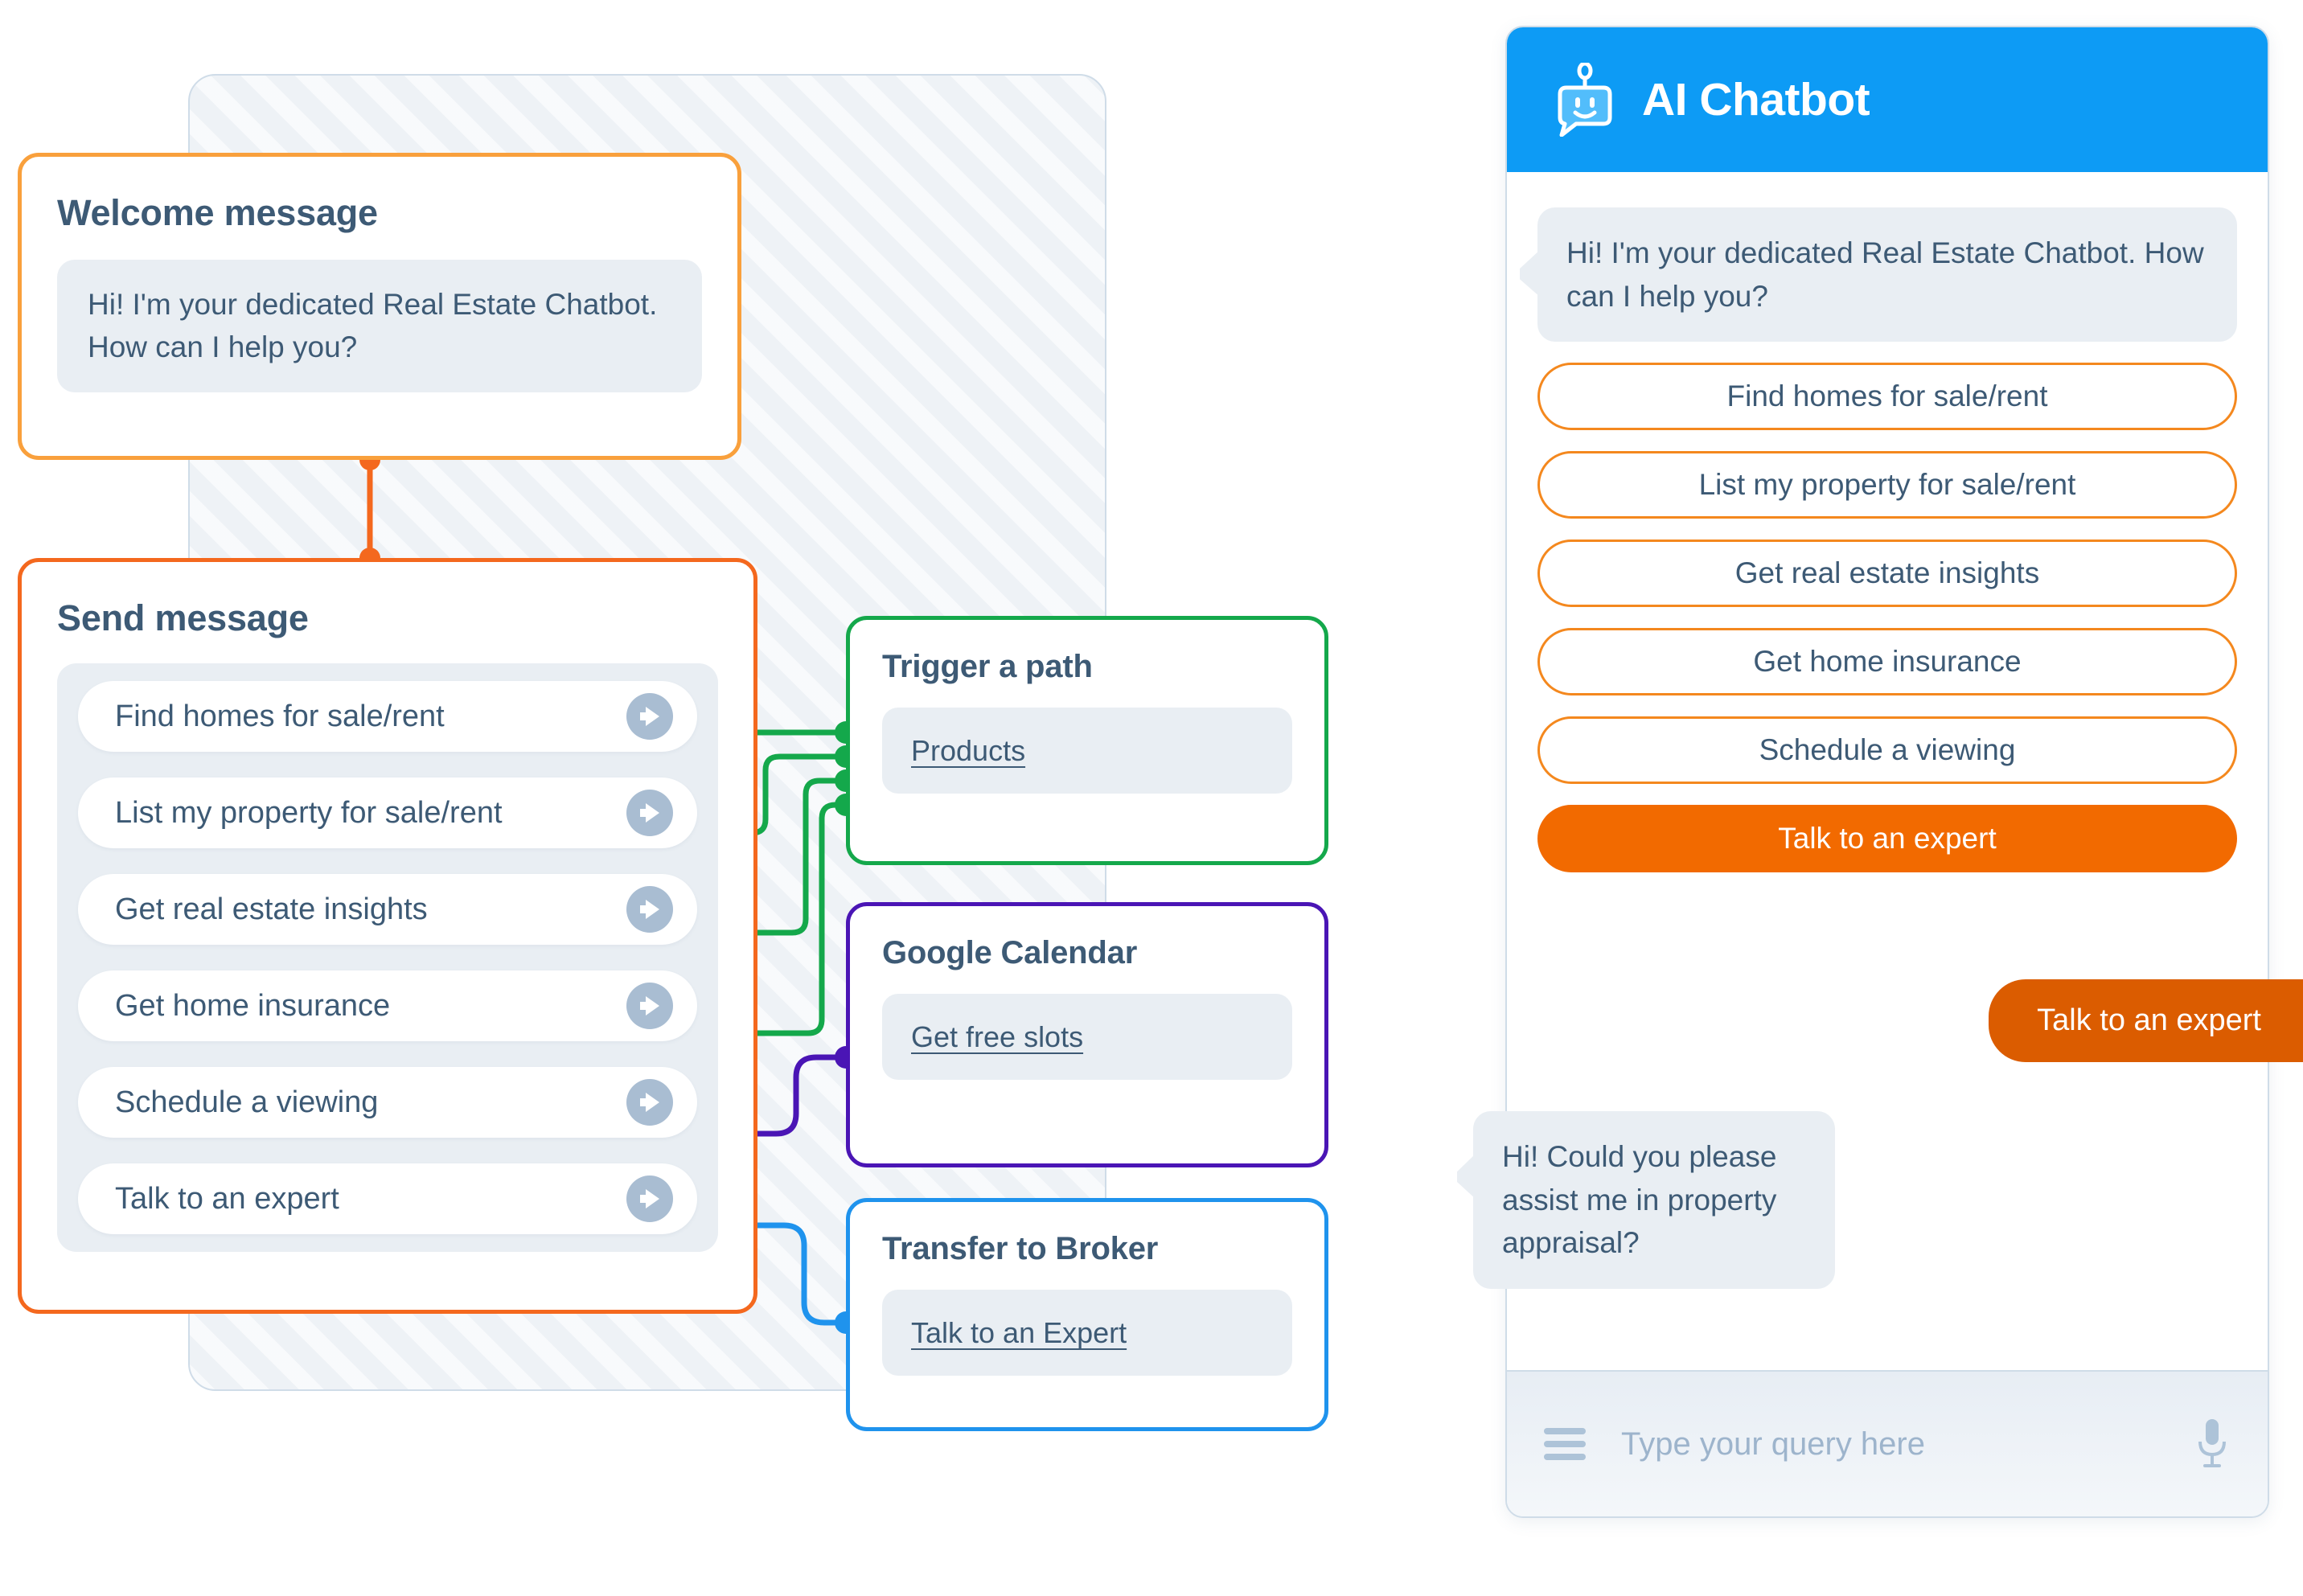 The image size is (2303, 1596). What do you see at coordinates (247, 1102) in the screenshot?
I see `option-label: Schedule a viewing` at bounding box center [247, 1102].